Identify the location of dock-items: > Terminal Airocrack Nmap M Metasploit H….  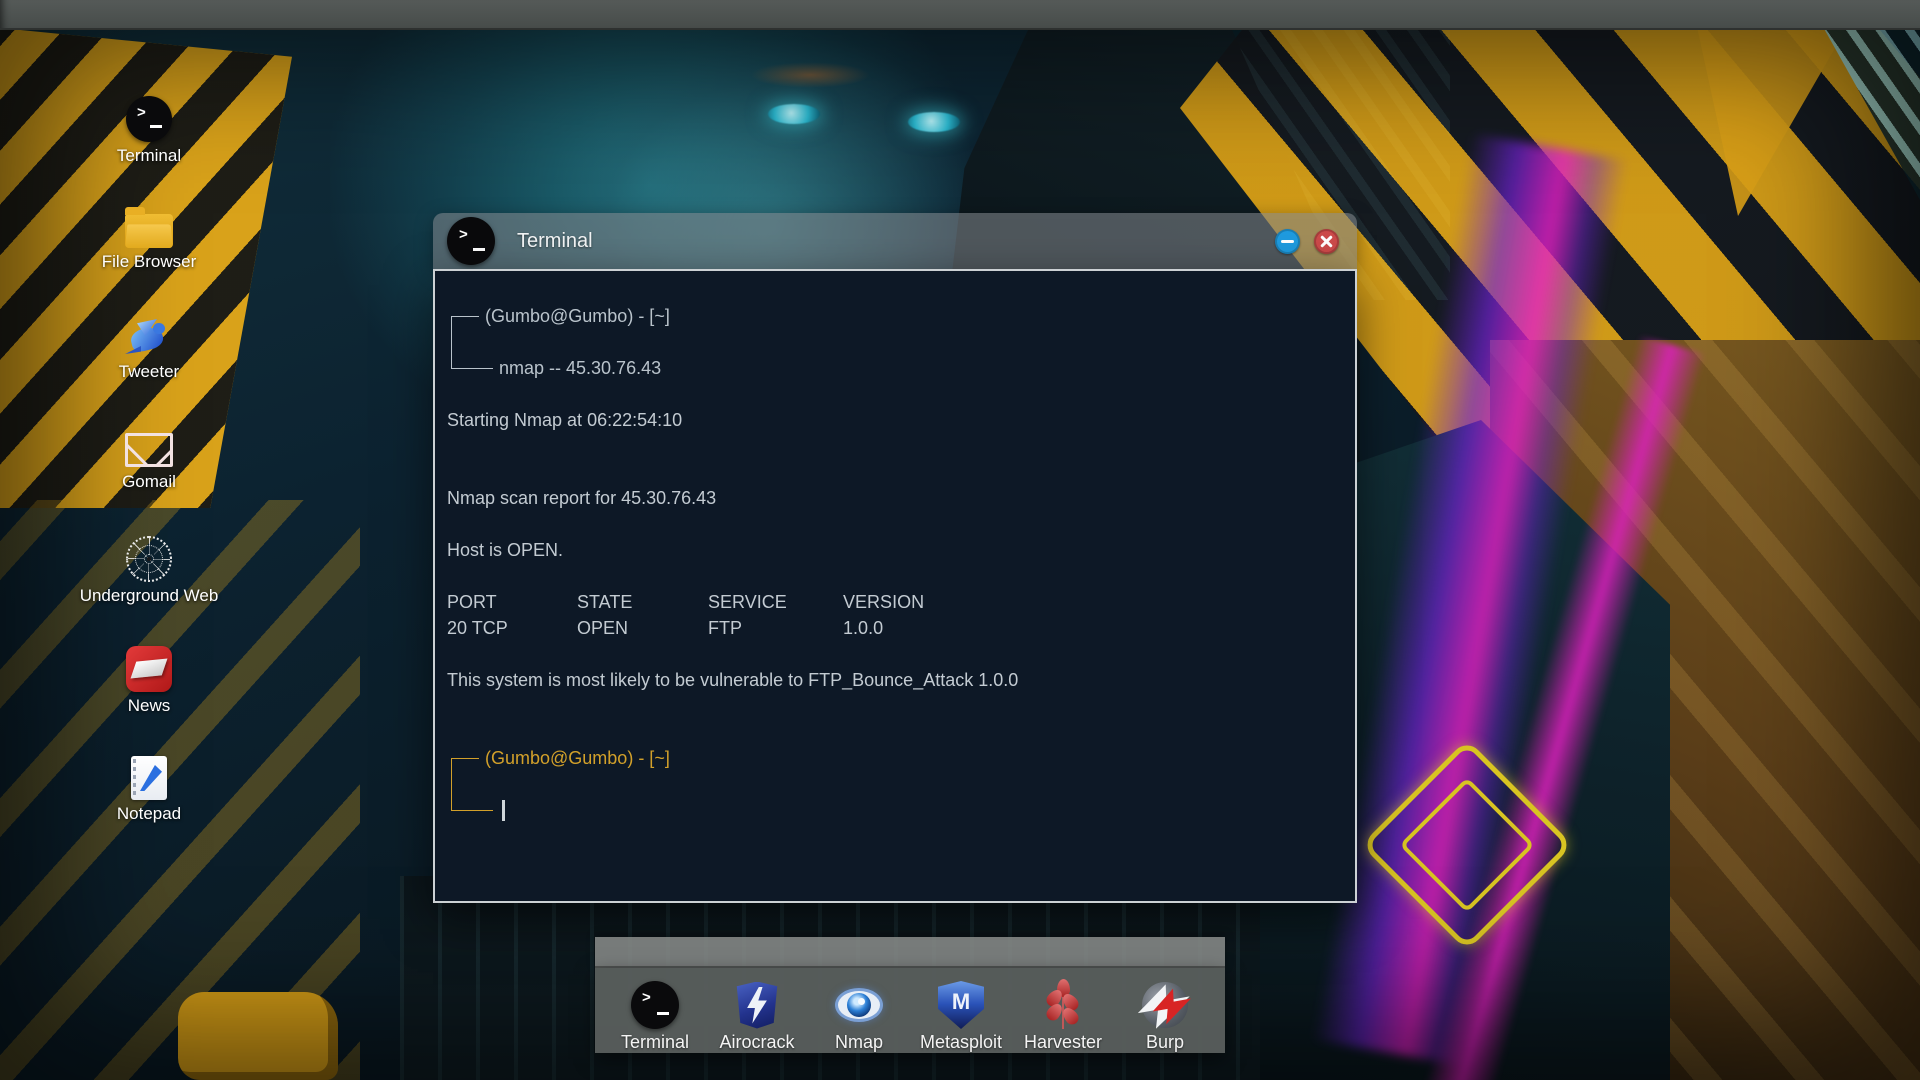
(910, 1010).